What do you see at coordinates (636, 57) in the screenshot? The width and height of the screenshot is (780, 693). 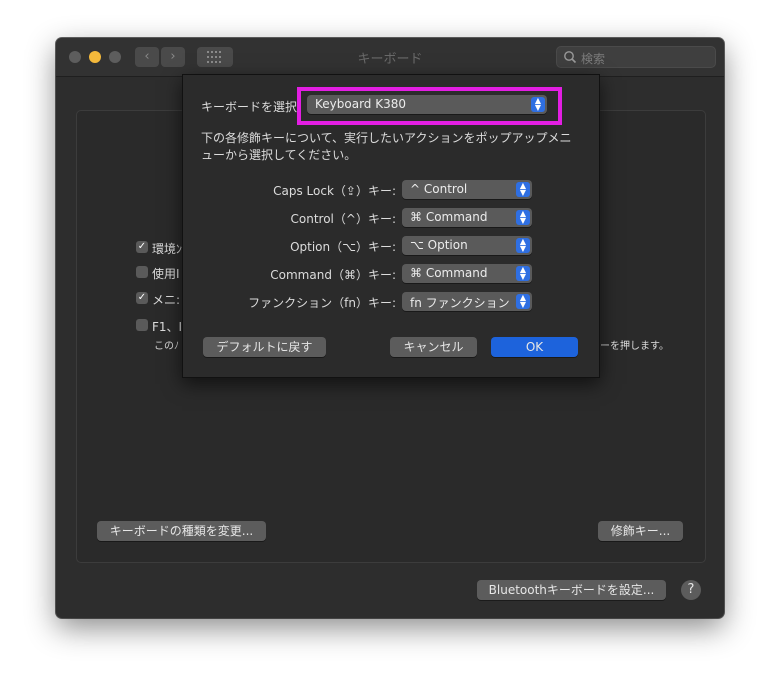 I see `search-field: 検索` at bounding box center [636, 57].